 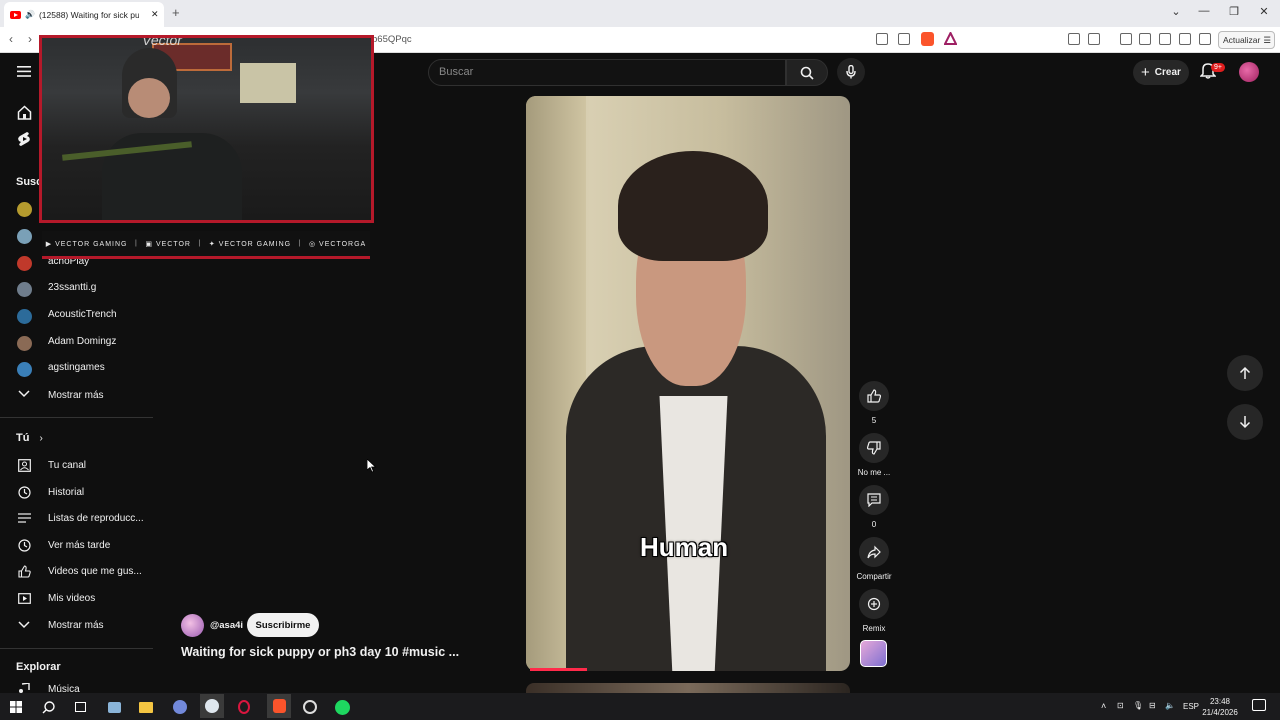 What do you see at coordinates (1138, 705) in the screenshot?
I see `tray-mic-icon: 🎙` at bounding box center [1138, 705].